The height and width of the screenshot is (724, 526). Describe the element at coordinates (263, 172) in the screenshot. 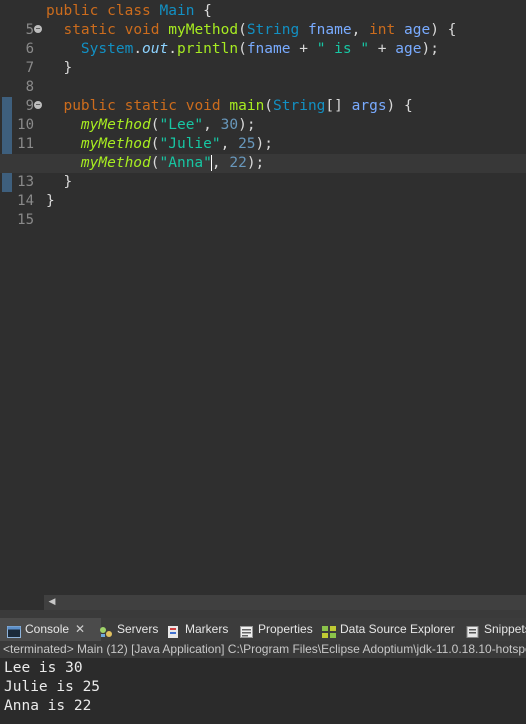

I see `code-line-current: 13 myMethod("Anna", 22);` at that location.